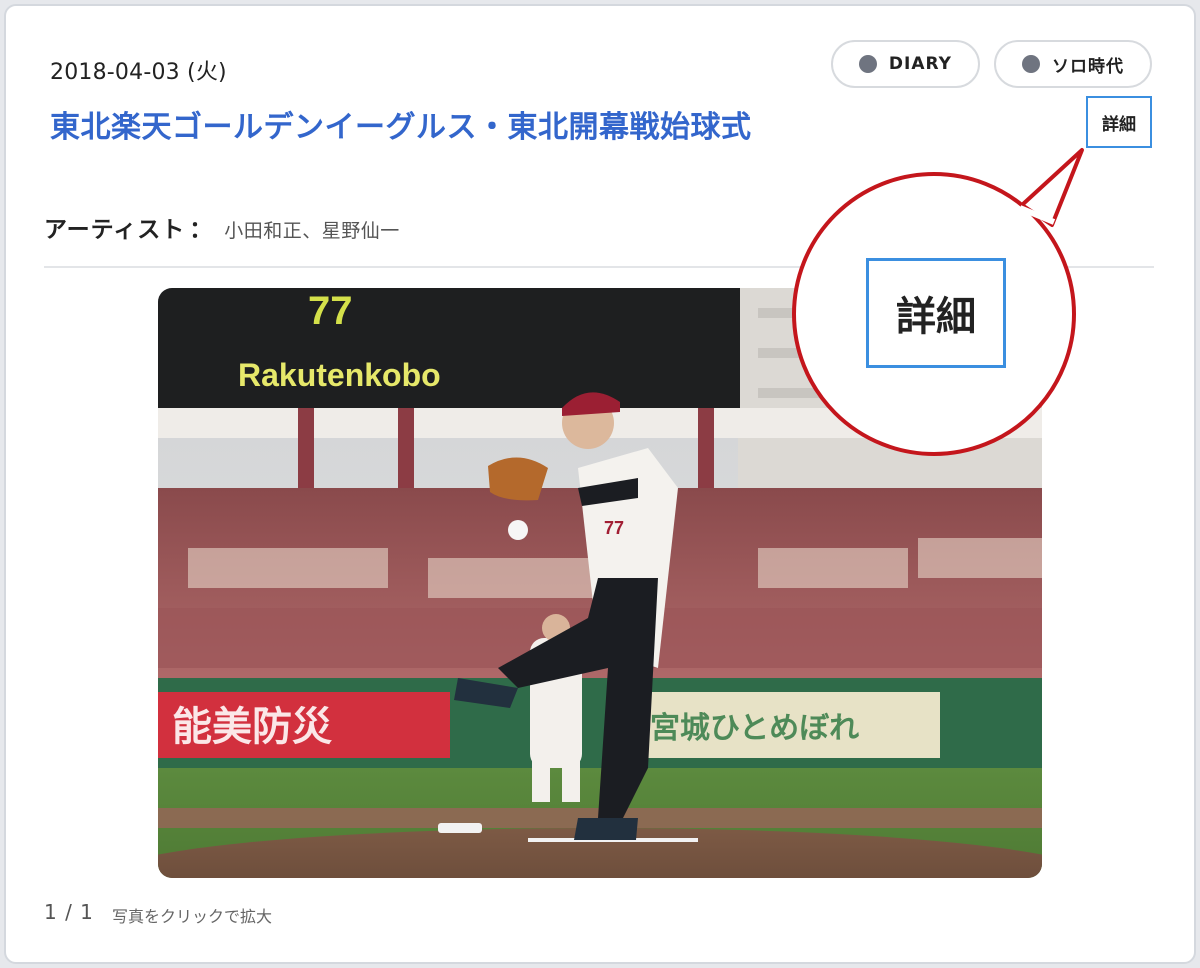 This screenshot has height=968, width=1200. What do you see at coordinates (1119, 122) in the screenshot?
I see `detail-button: 詳細` at bounding box center [1119, 122].